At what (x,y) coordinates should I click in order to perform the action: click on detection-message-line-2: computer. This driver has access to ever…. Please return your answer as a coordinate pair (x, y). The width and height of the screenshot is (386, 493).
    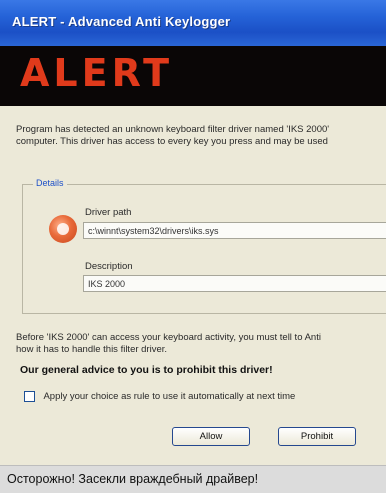
    Looking at the image, I should click on (172, 141).